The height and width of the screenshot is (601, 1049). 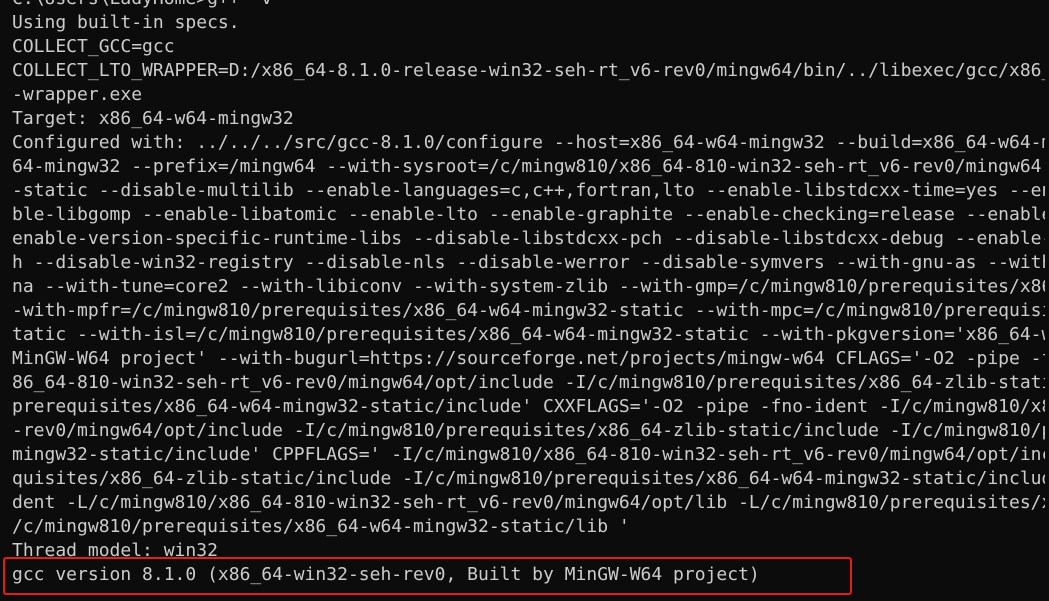 I want to click on terminal-line: Using built-in specs., so click(x=126, y=22).